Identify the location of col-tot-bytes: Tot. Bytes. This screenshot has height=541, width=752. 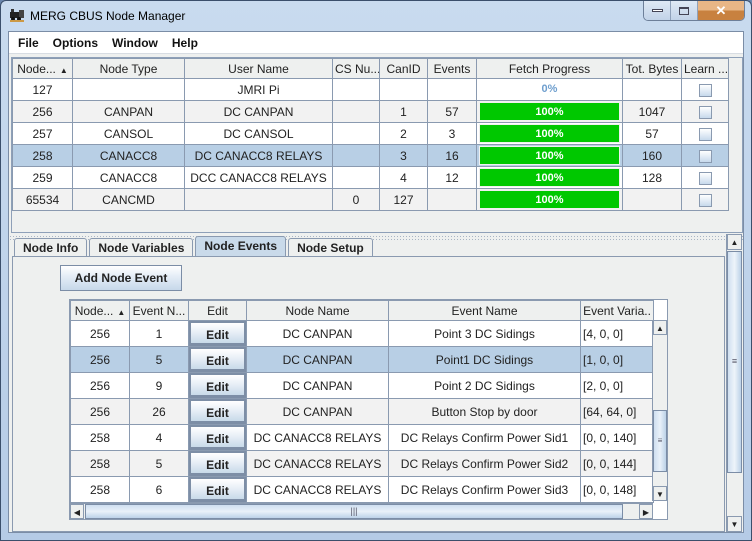
(652, 68).